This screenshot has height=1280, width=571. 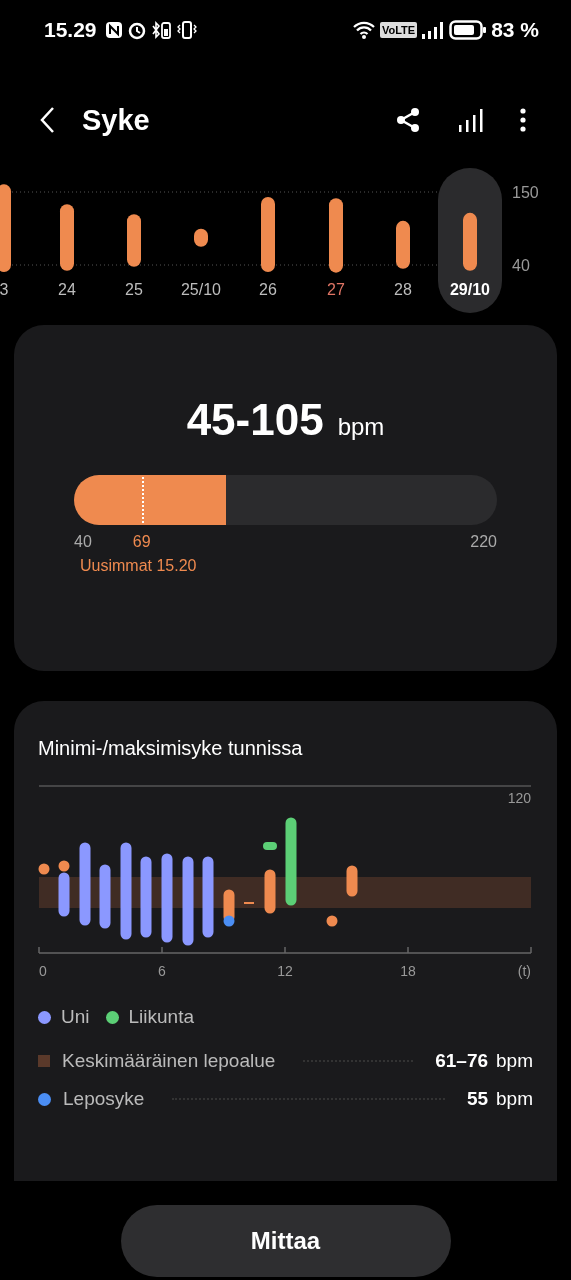 I want to click on stat-value: 55, so click(x=477, y=1099).